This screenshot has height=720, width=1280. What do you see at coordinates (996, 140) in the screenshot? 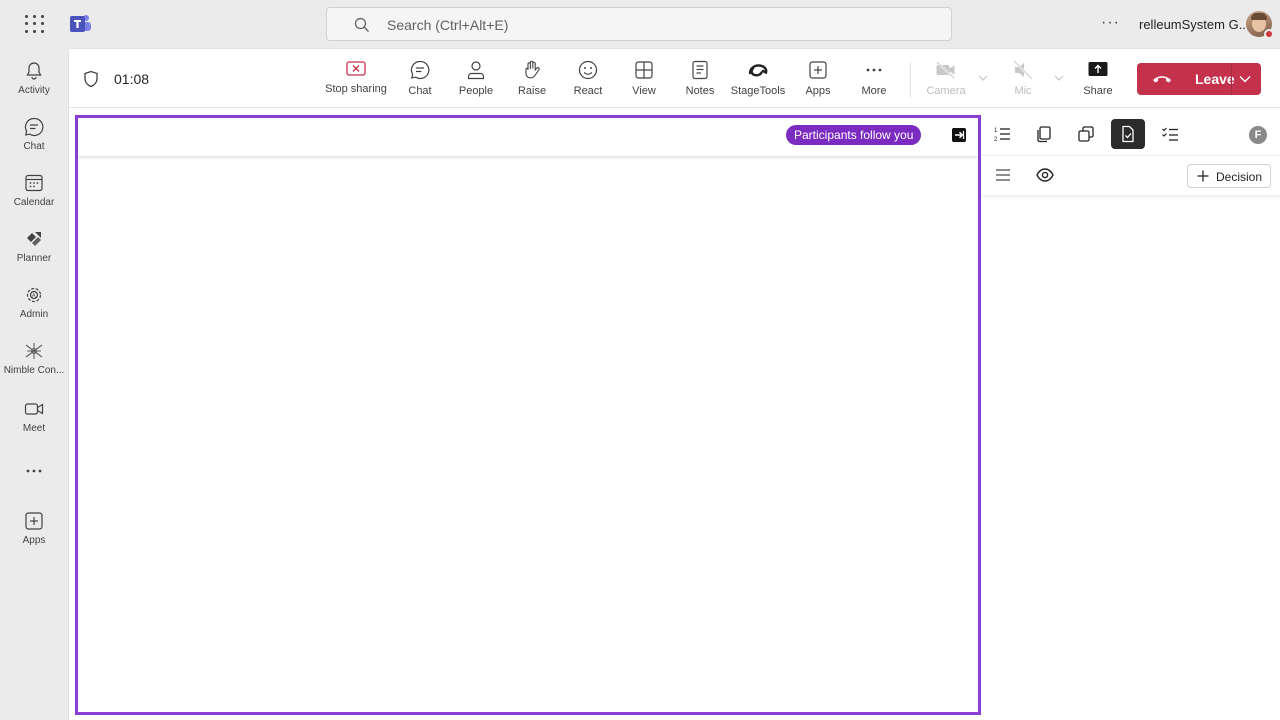
I see `svg-text: 2` at bounding box center [996, 140].